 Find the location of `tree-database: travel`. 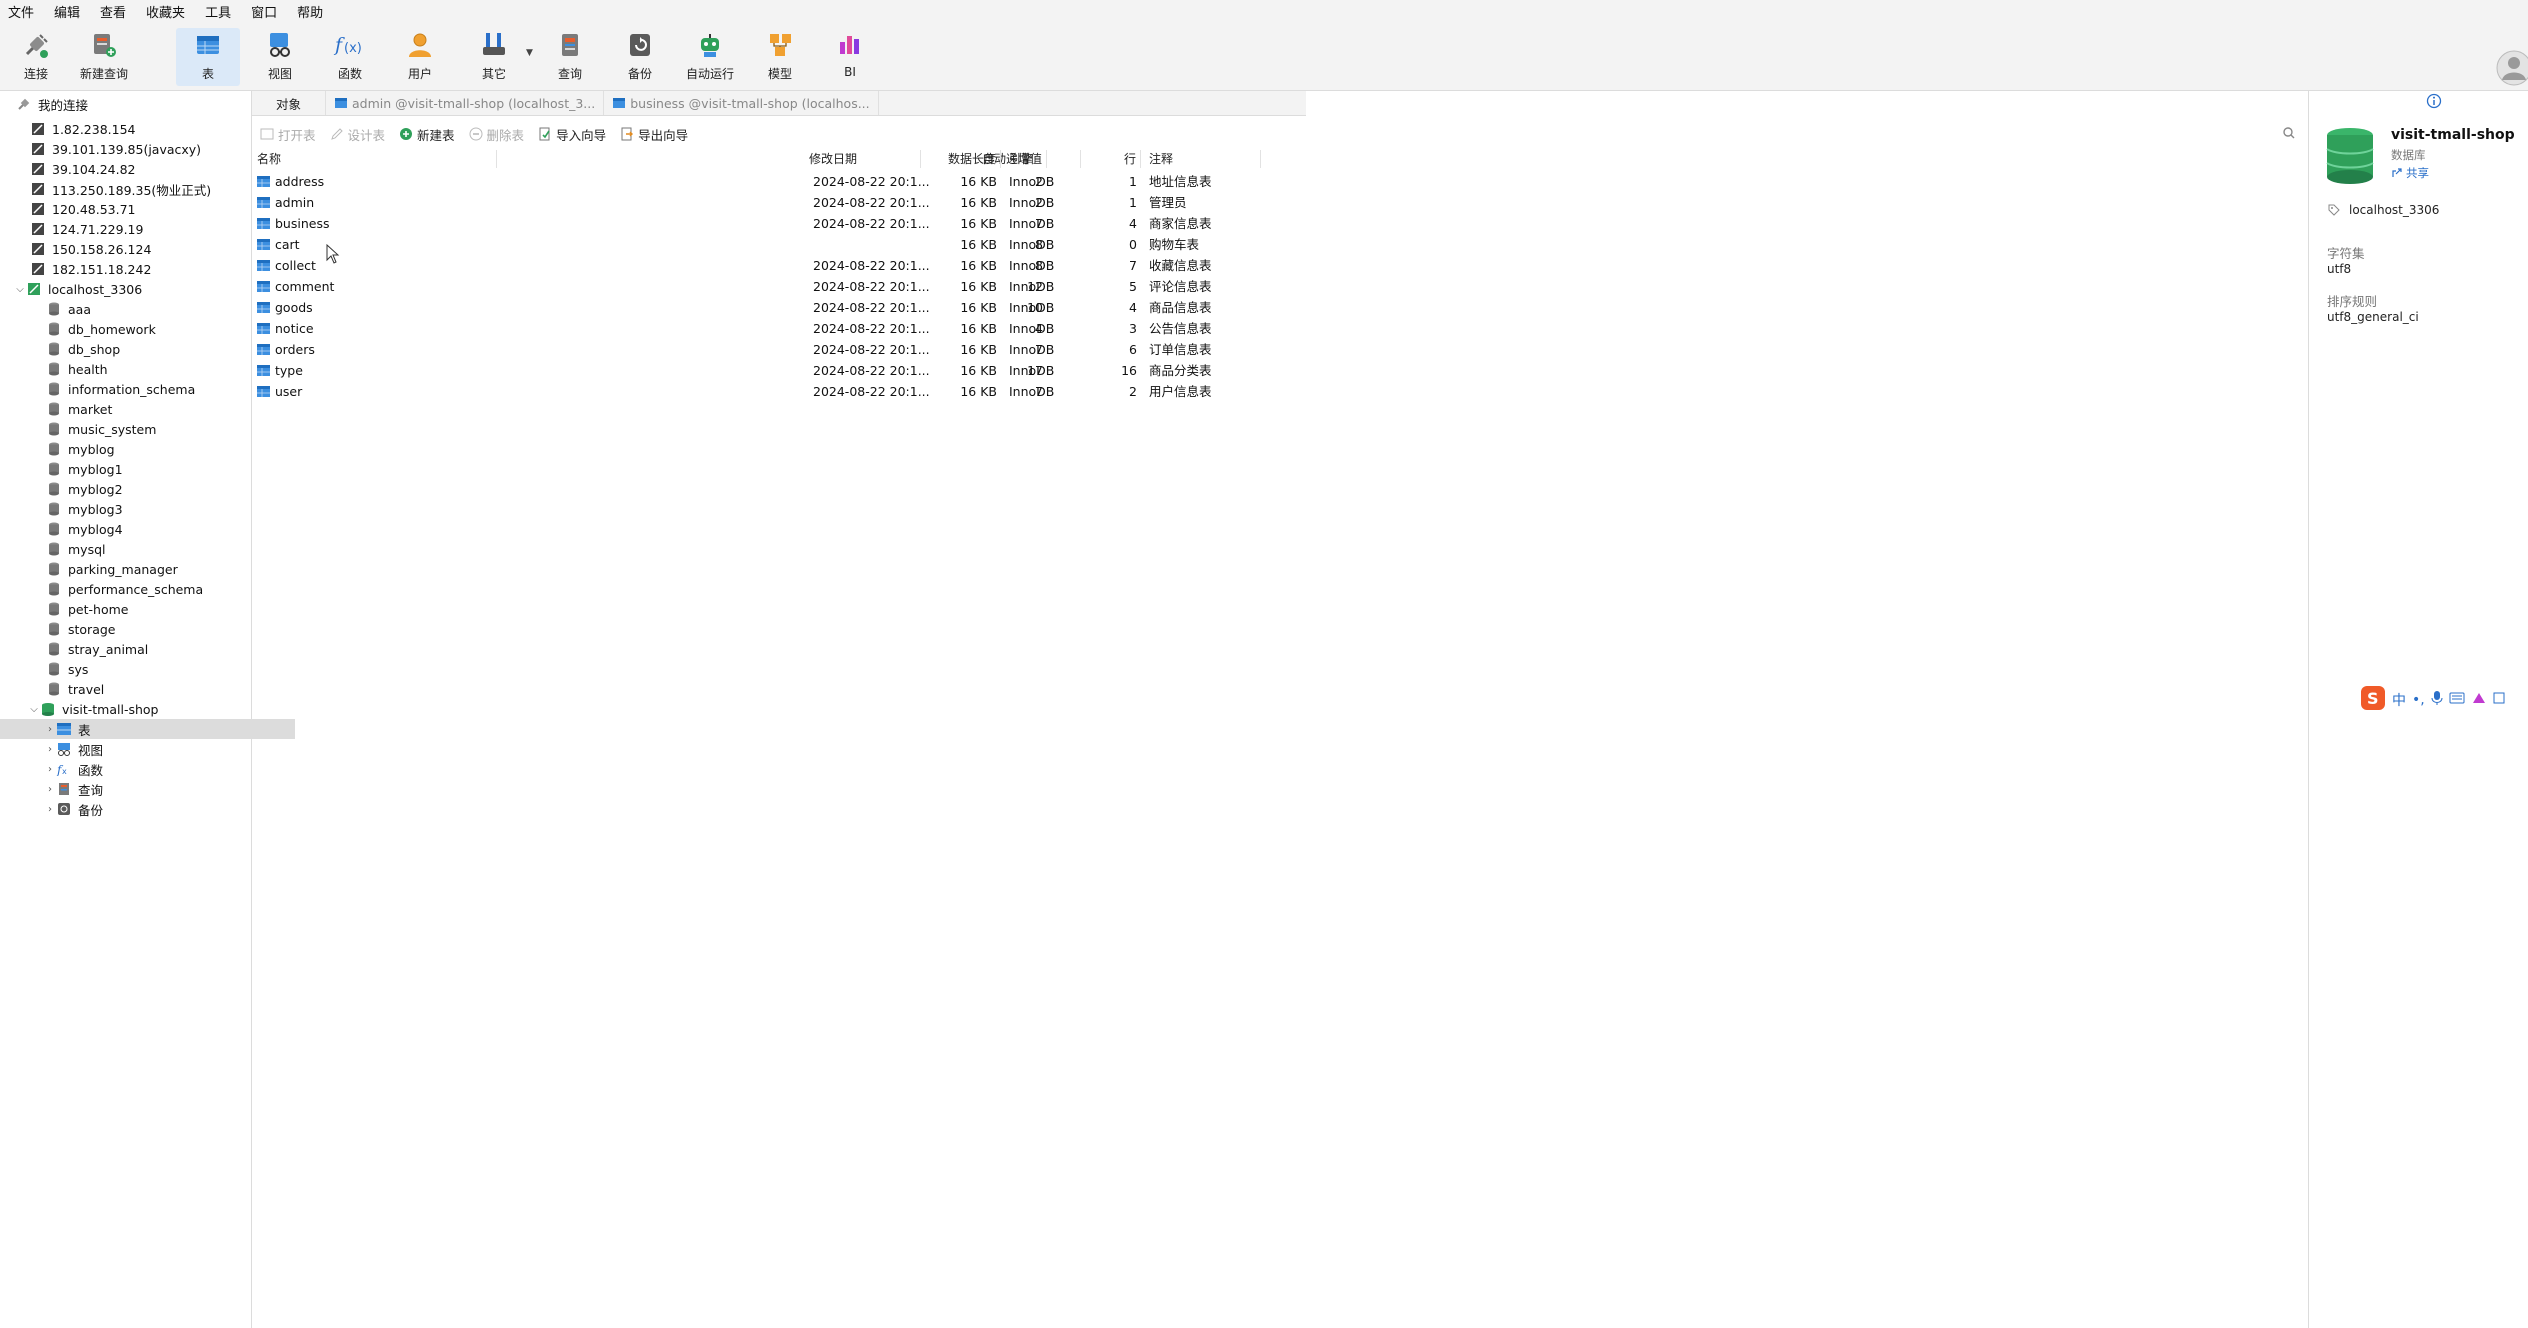

tree-database: travel is located at coordinates (148, 689).